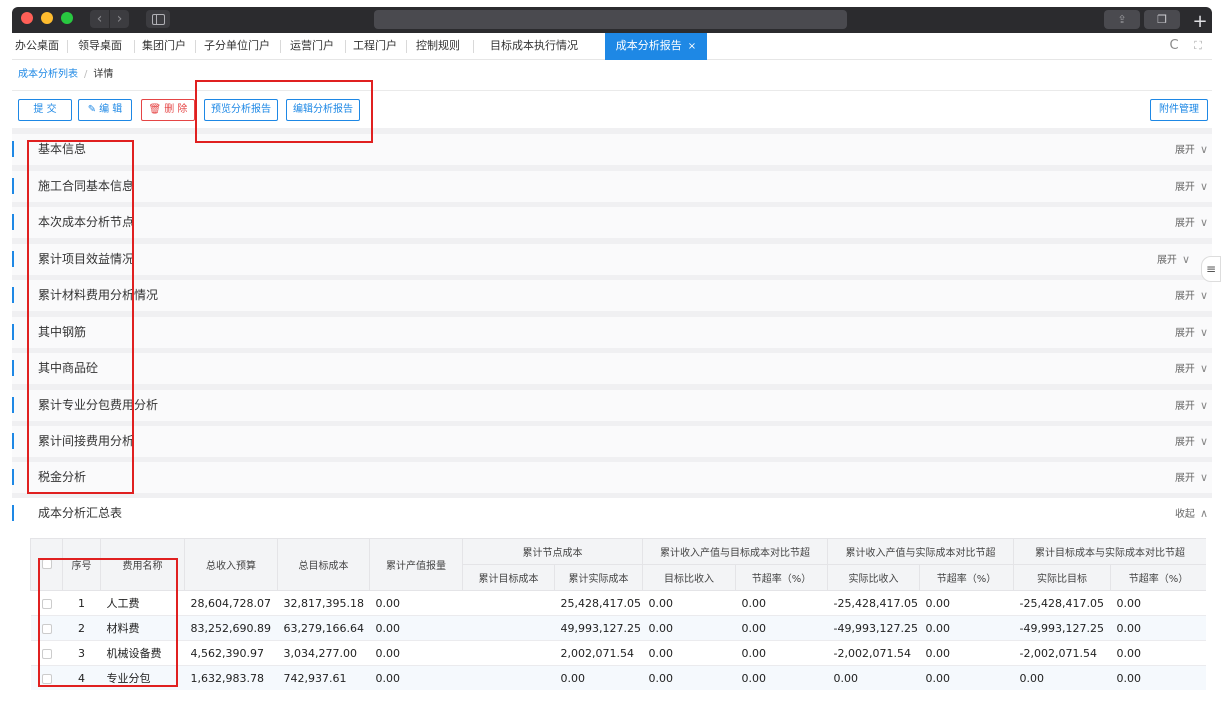 The width and height of the screenshot is (1224, 704). I want to click on delete-button: 🗑 删 除, so click(168, 110).